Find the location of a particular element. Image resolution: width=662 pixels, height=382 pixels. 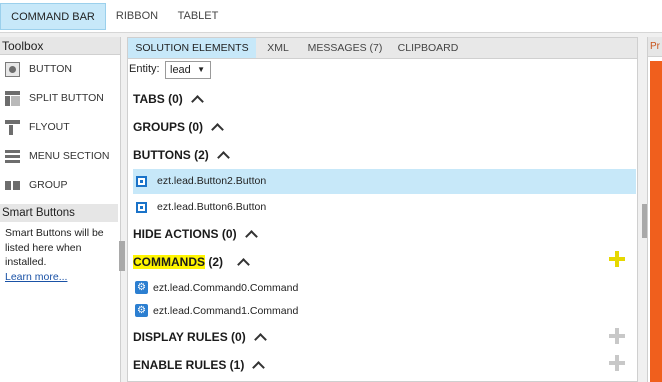

tab-messages: MESSAGES (7) is located at coordinates (345, 48).